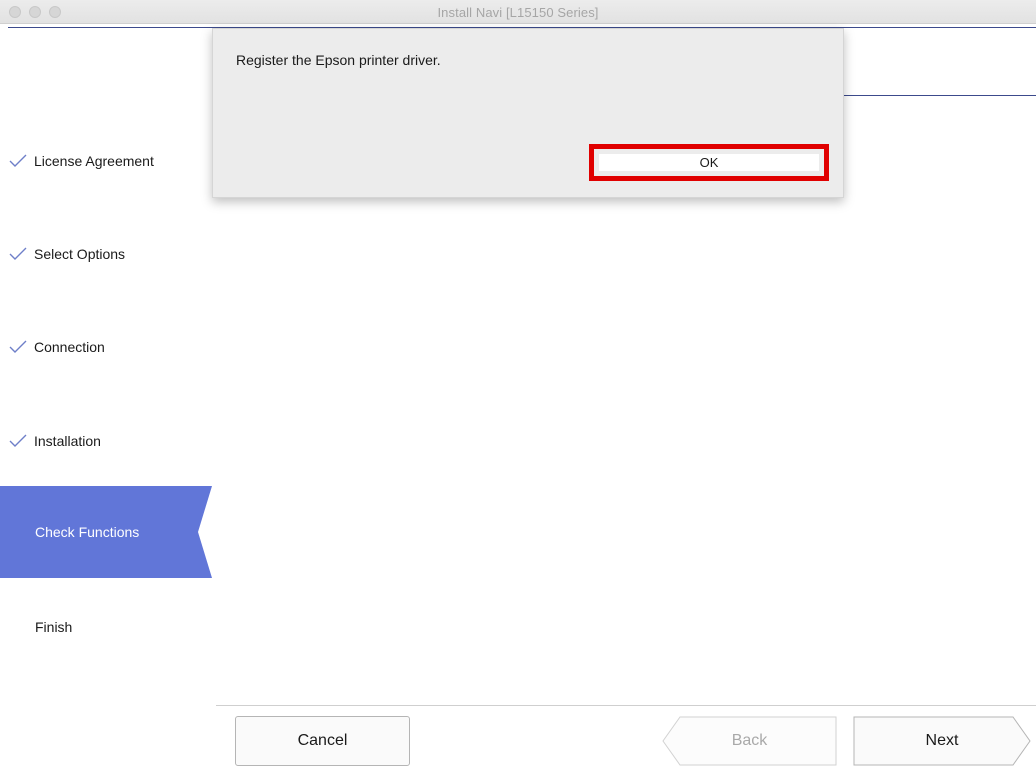 Image resolution: width=1036 pixels, height=773 pixels. I want to click on step-label: Check Functions, so click(87, 532).